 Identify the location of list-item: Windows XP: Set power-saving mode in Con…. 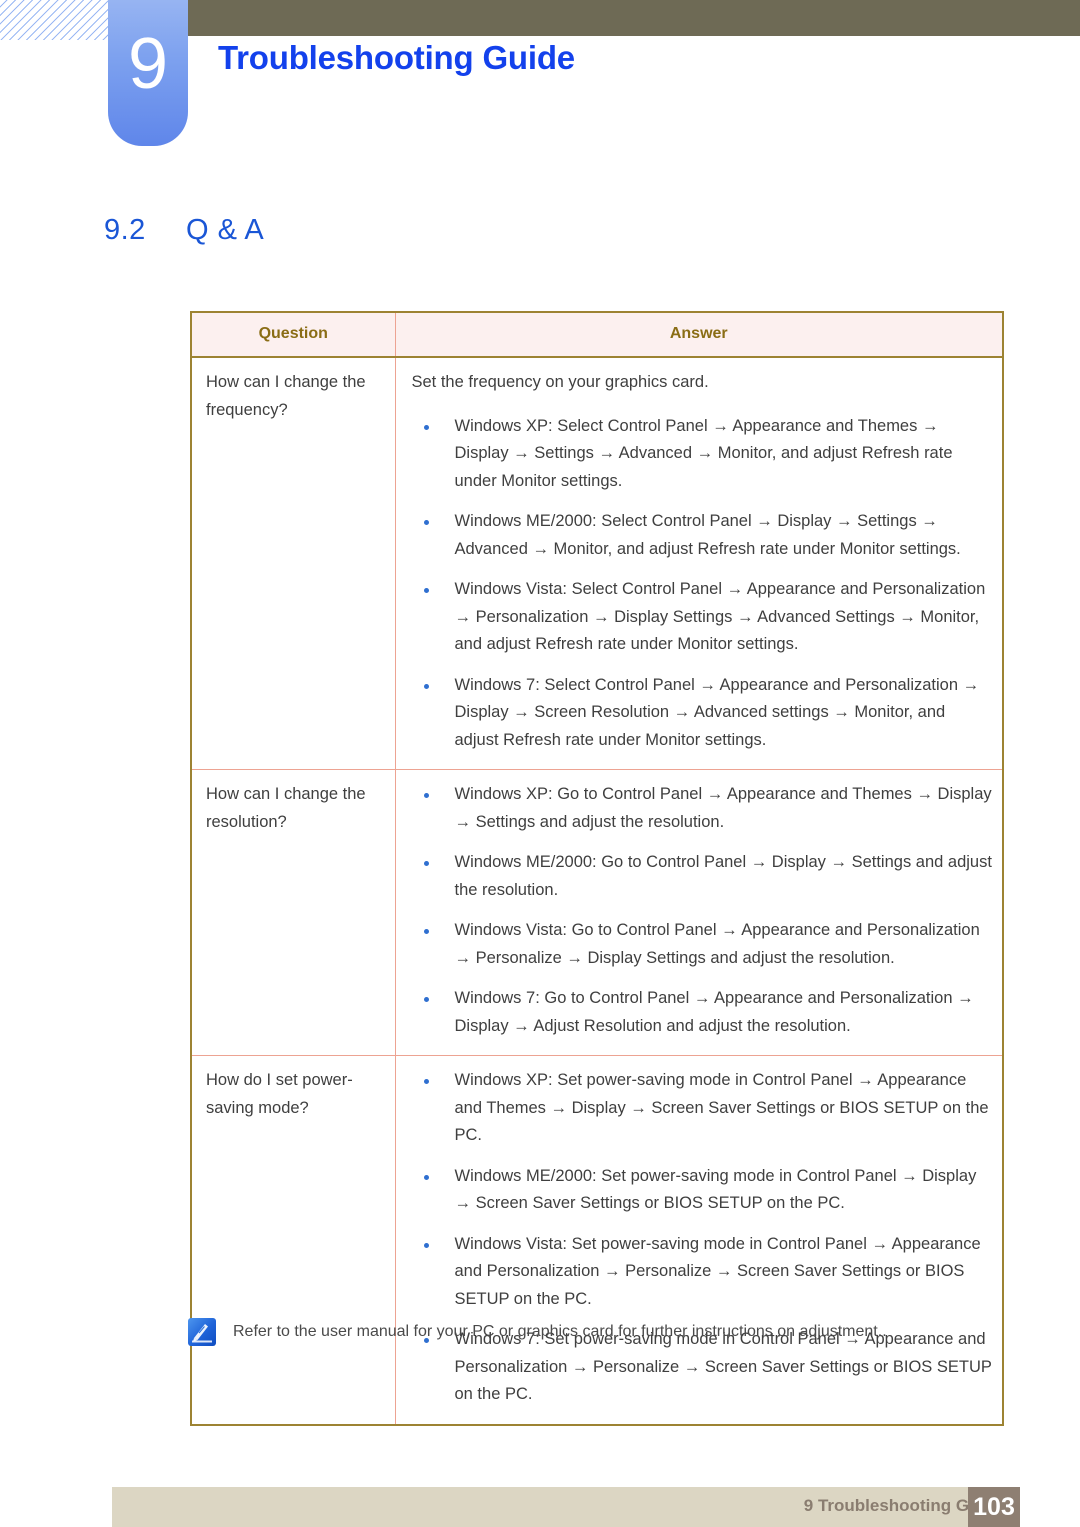
(702, 1108).